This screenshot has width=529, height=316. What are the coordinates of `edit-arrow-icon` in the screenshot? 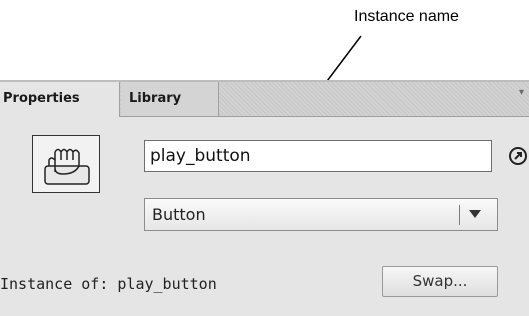 It's located at (518, 156).